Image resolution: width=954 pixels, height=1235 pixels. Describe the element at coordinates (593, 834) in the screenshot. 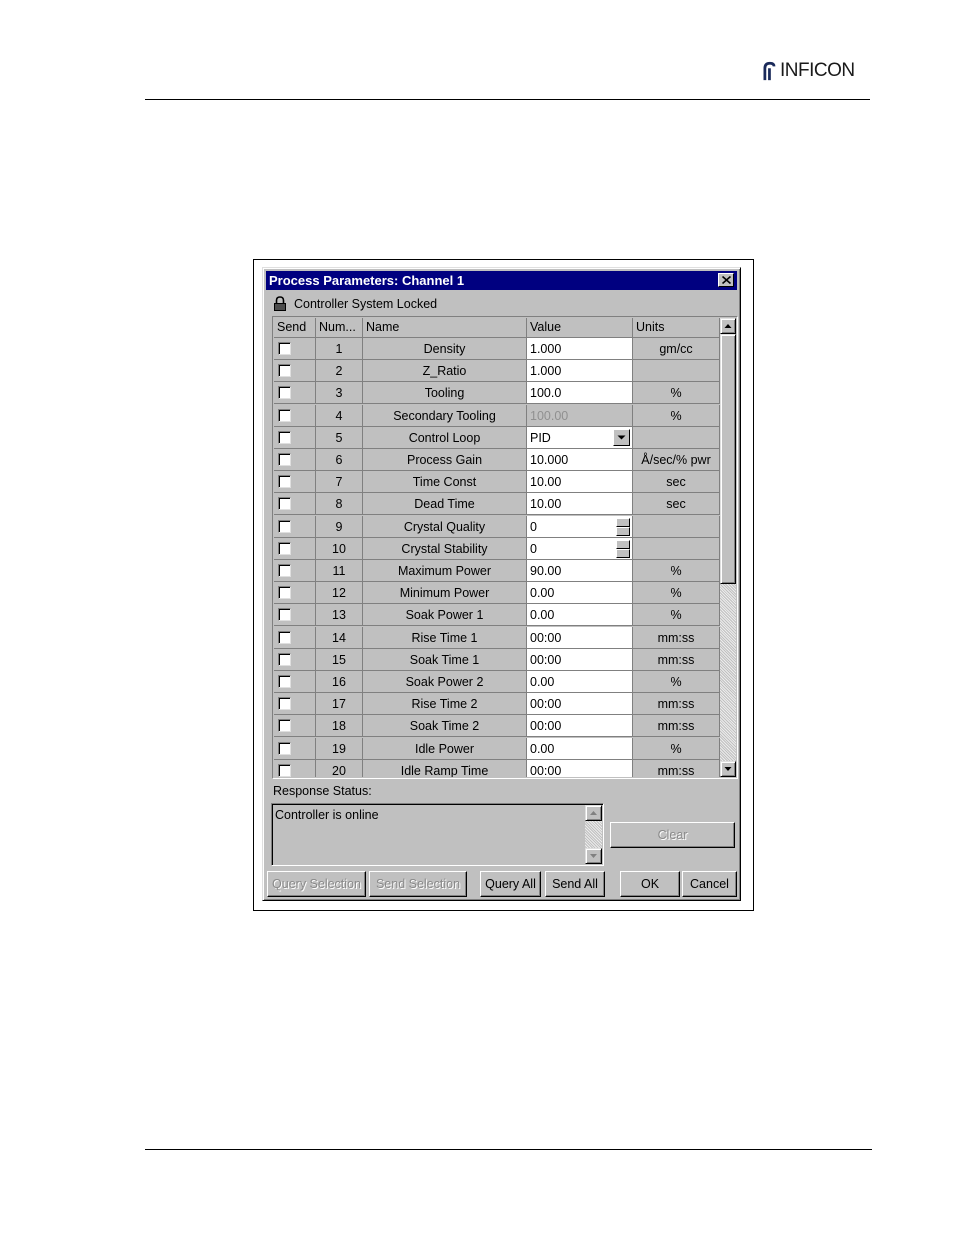

I see `response-scrollbar` at that location.